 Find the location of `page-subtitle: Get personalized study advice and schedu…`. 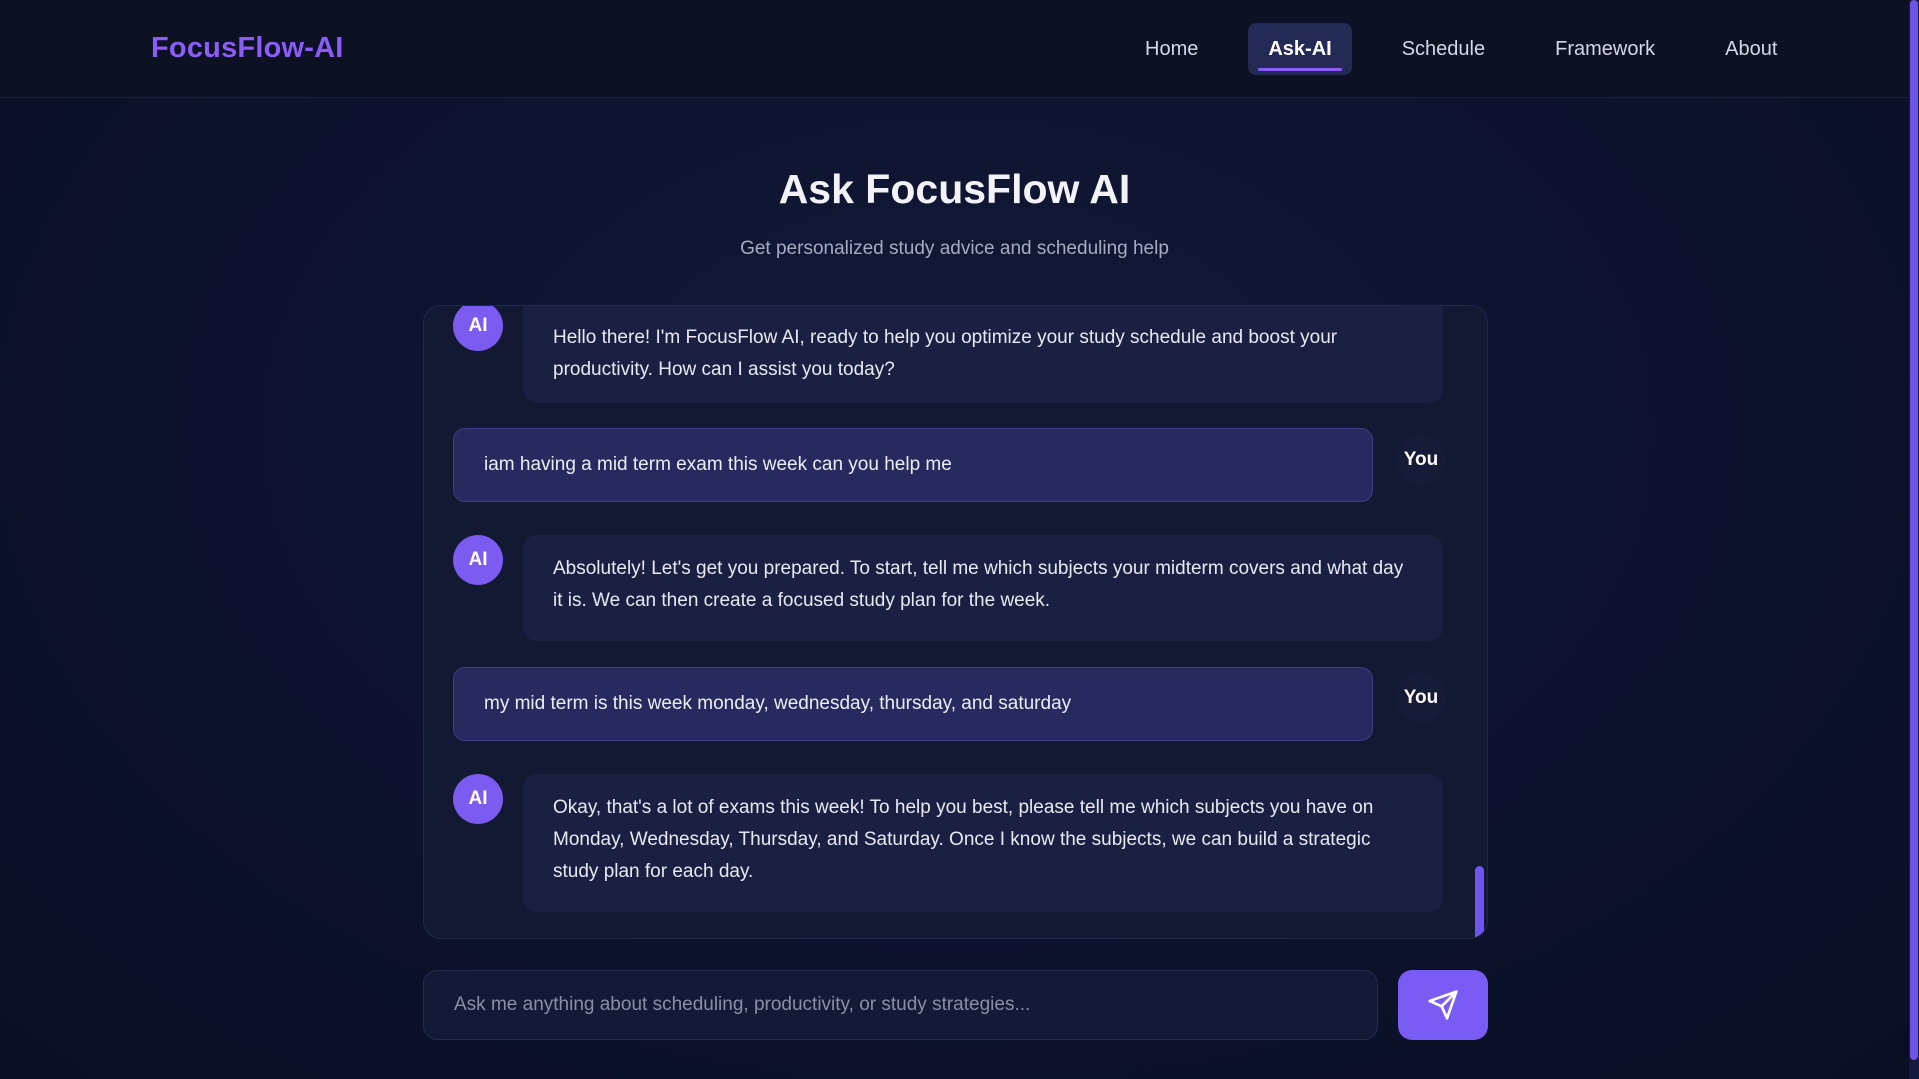

page-subtitle: Get personalized study advice and schedu… is located at coordinates (954, 248).